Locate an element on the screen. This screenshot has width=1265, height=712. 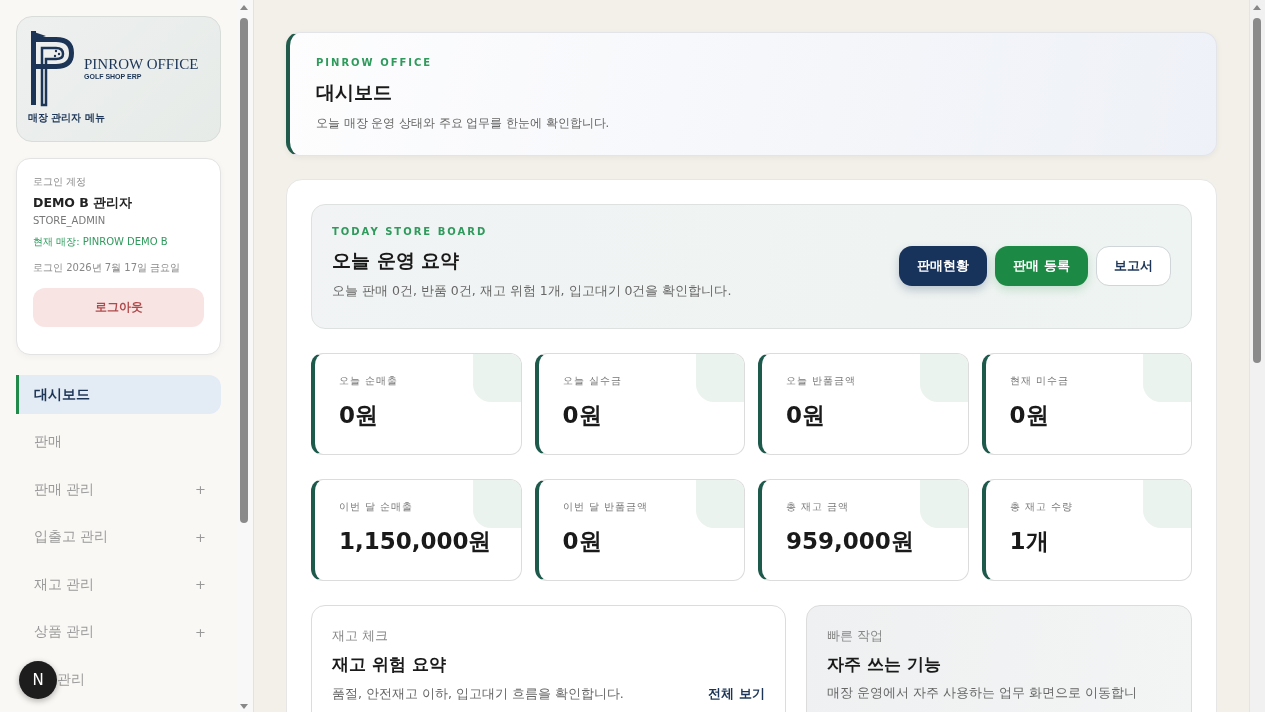
account-label: 로그인 계정 is located at coordinates (60, 182).